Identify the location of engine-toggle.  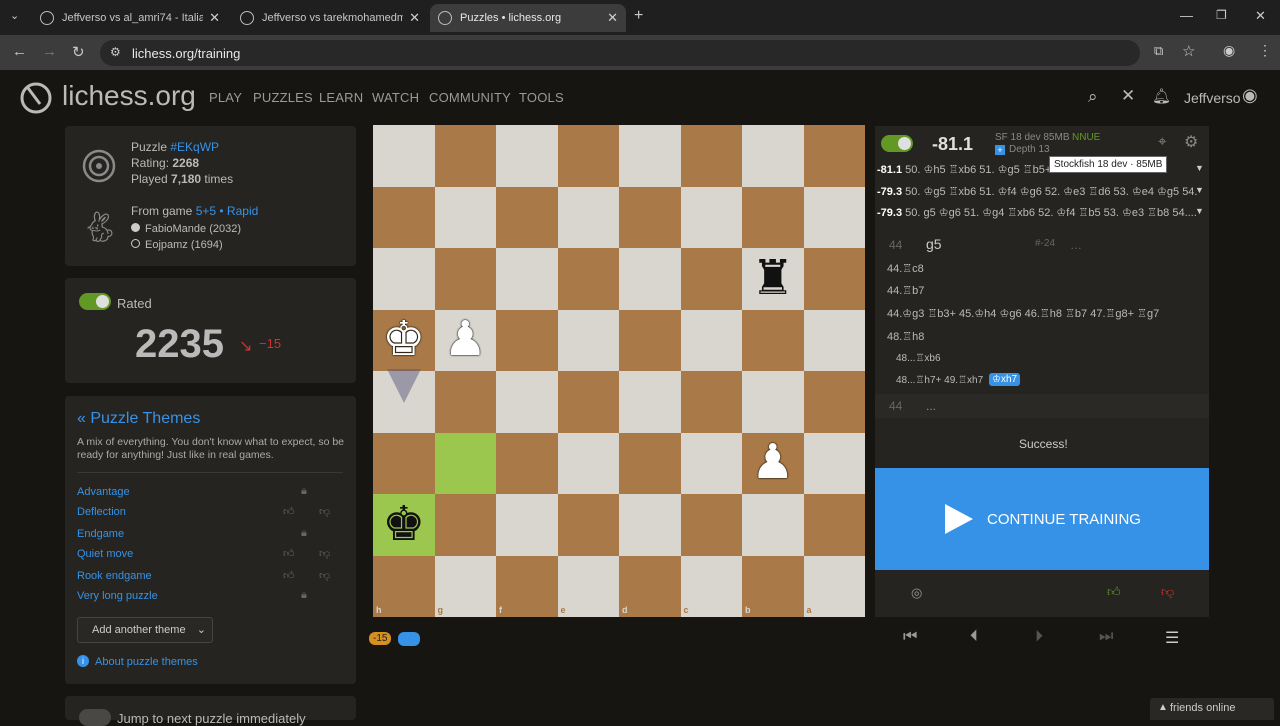
(897, 143).